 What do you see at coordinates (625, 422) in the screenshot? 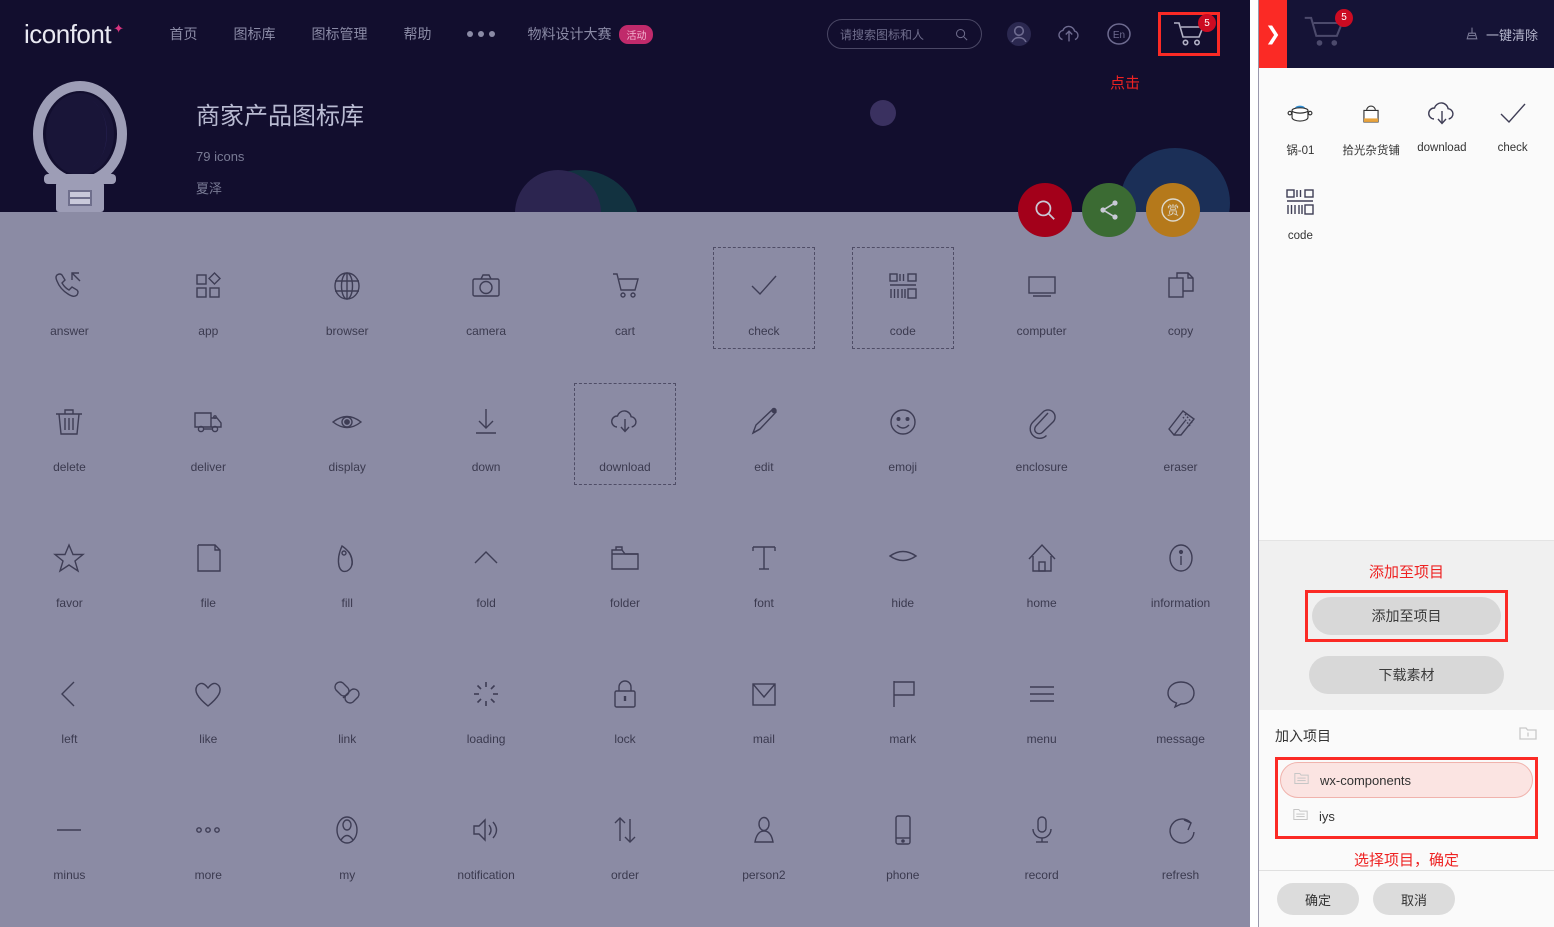
I see `cloud-download-icon` at bounding box center [625, 422].